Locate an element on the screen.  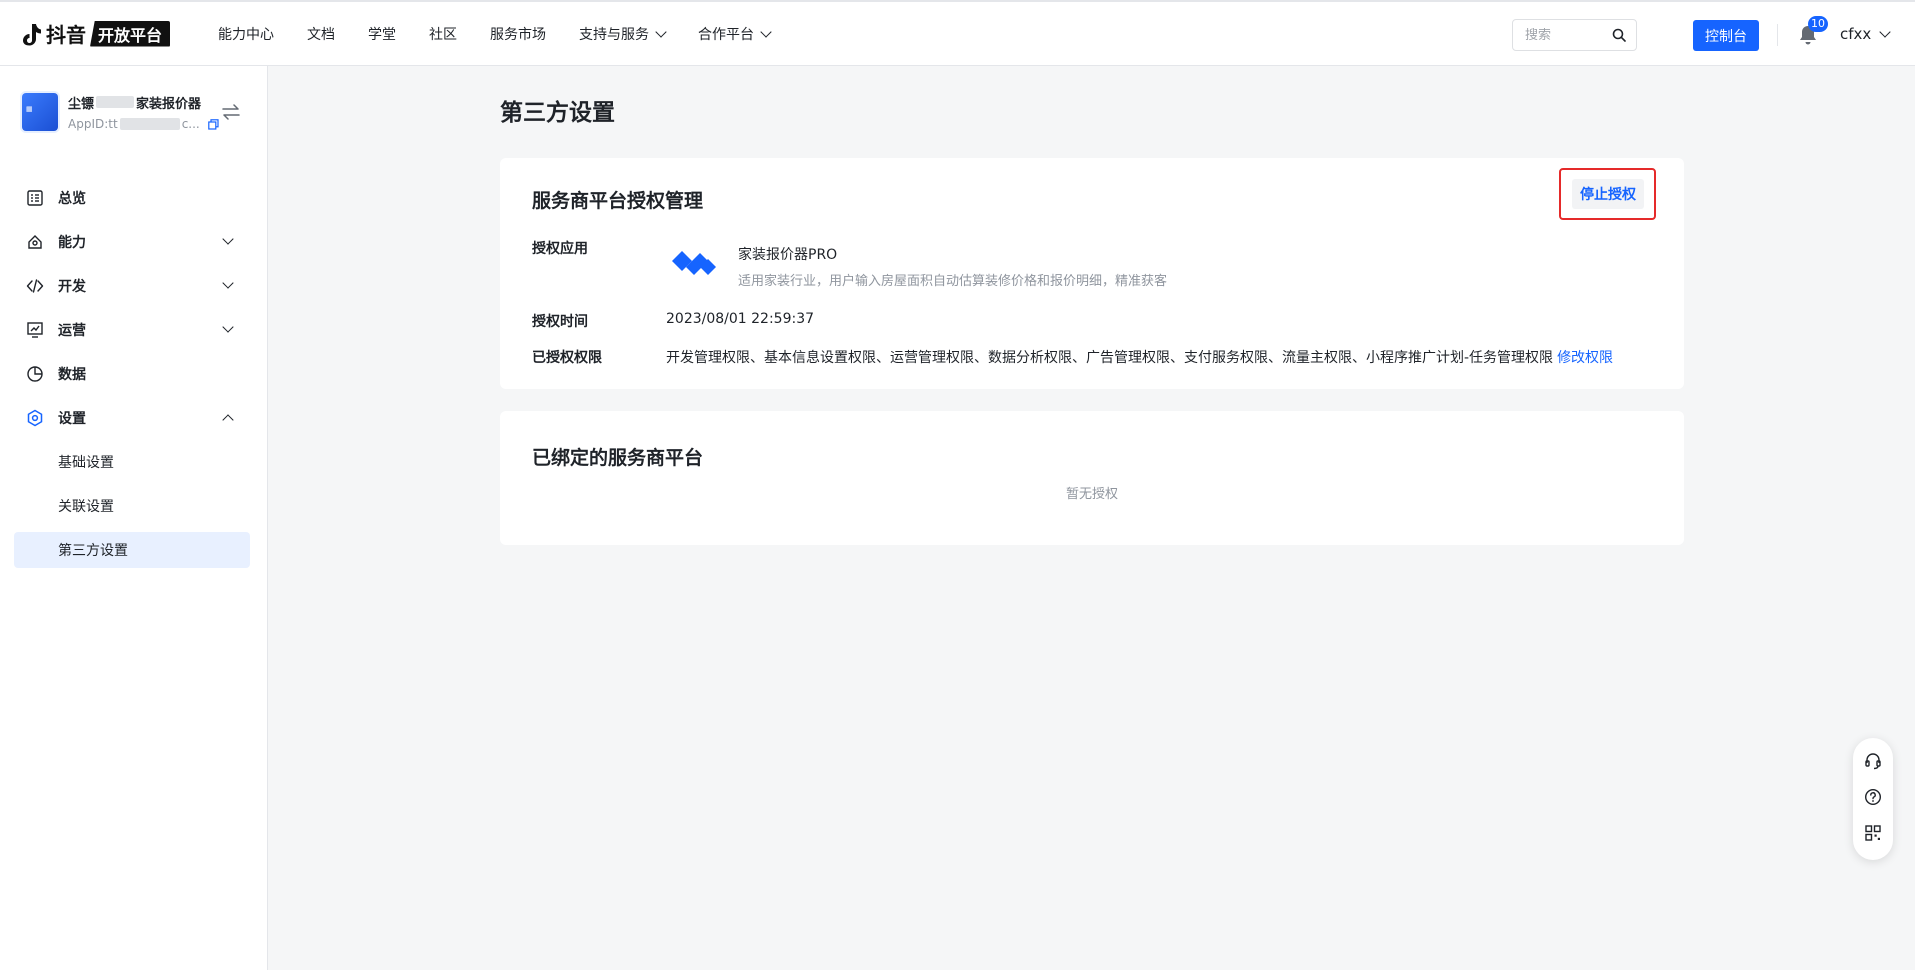
auth-app-label: 授权应用 is located at coordinates (560, 249).